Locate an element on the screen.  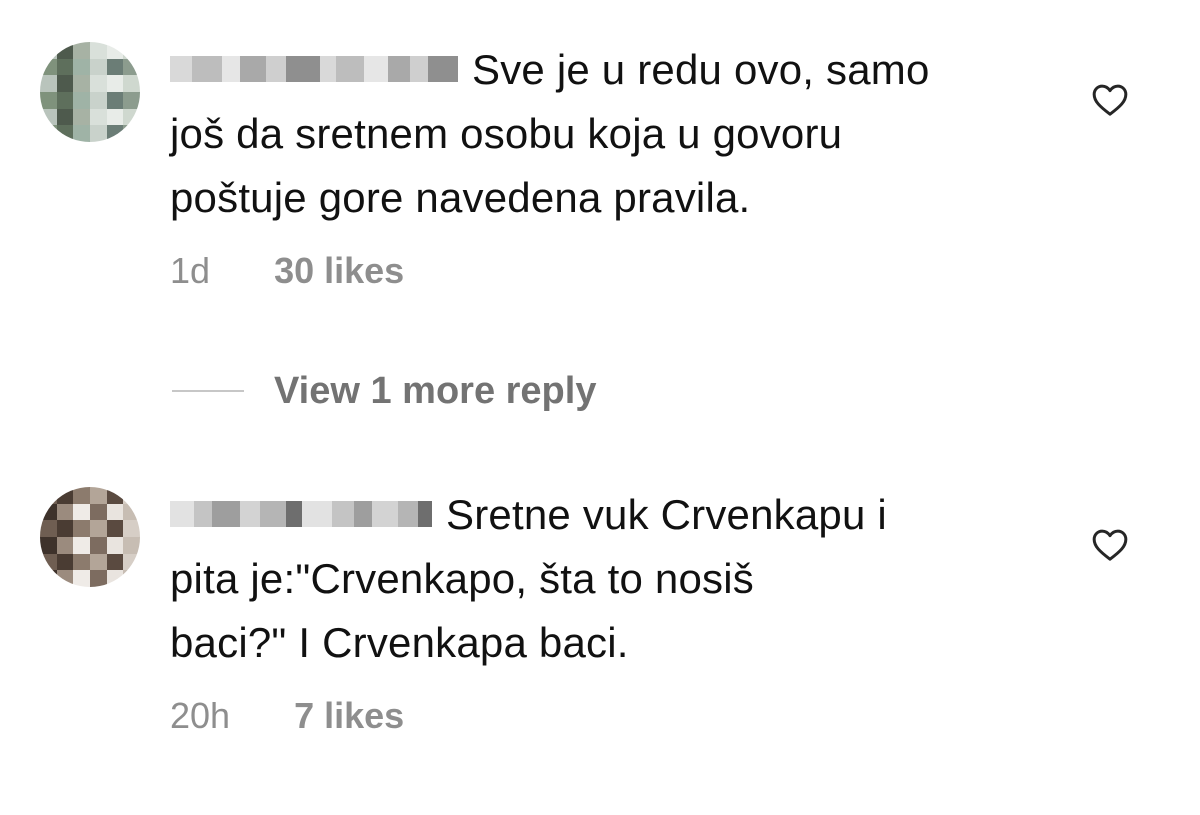
comment-meta: 1d 30 likes is located at coordinates (287, 271).